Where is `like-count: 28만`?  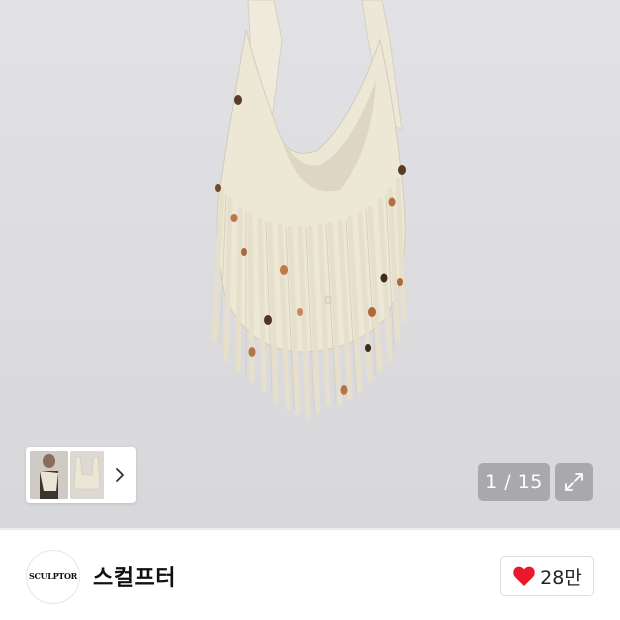
like-count: 28만 is located at coordinates (561, 577).